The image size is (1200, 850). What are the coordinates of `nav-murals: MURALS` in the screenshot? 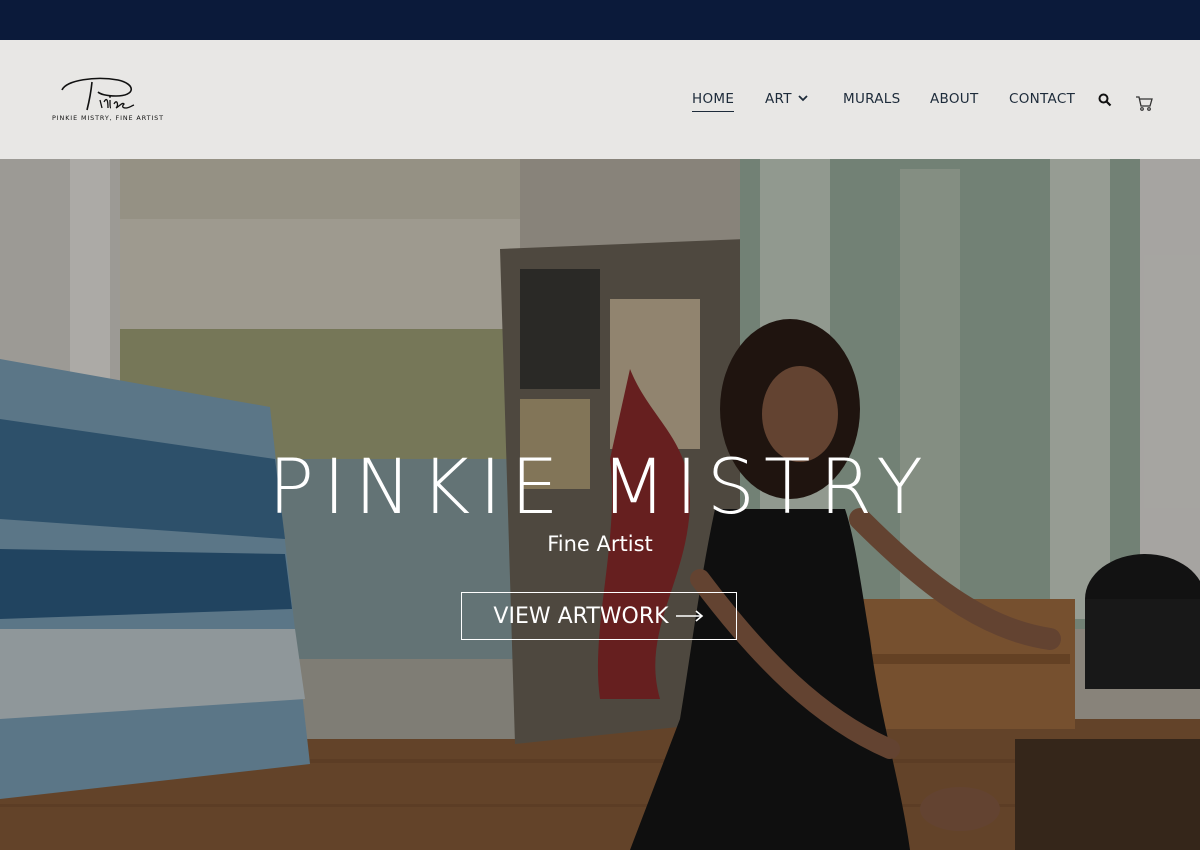 It's located at (872, 99).